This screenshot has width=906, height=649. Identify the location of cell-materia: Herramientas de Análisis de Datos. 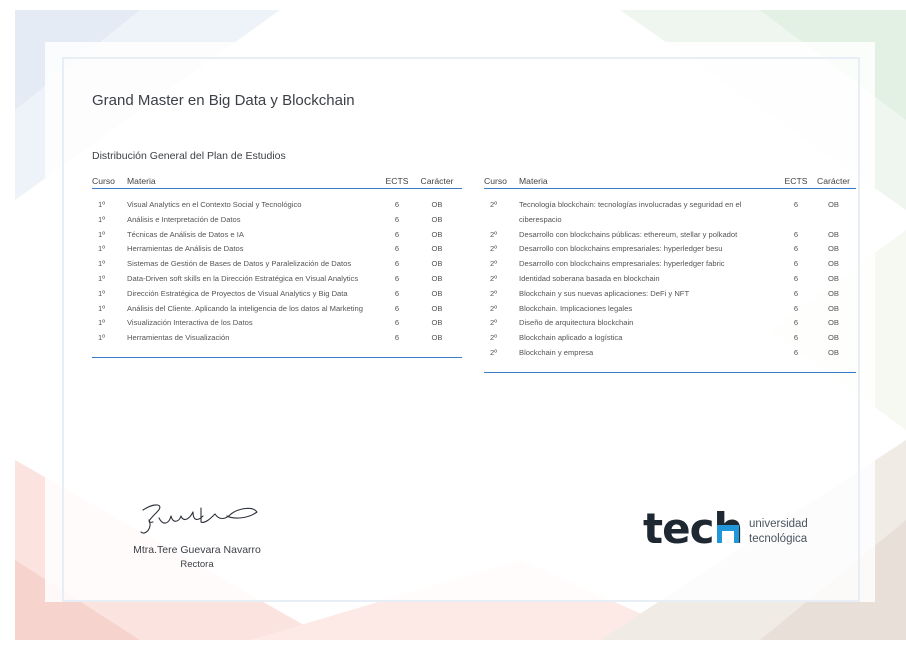
(185, 249).